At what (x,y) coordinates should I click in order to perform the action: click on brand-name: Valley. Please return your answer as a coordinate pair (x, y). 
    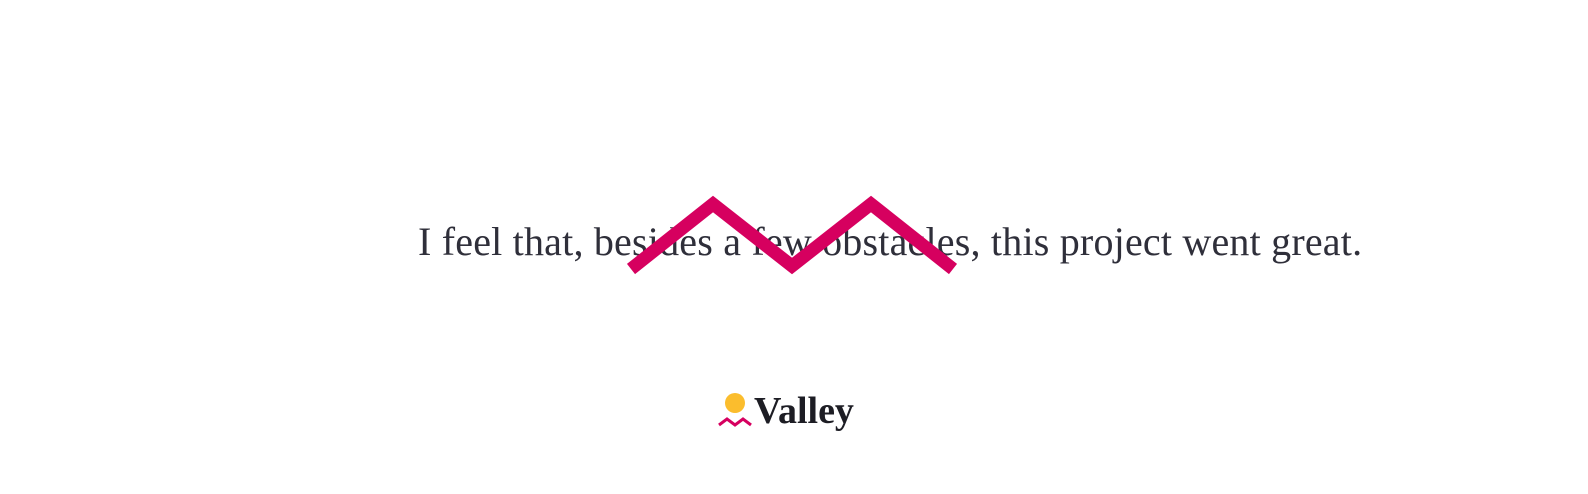
    Looking at the image, I should click on (804, 411).